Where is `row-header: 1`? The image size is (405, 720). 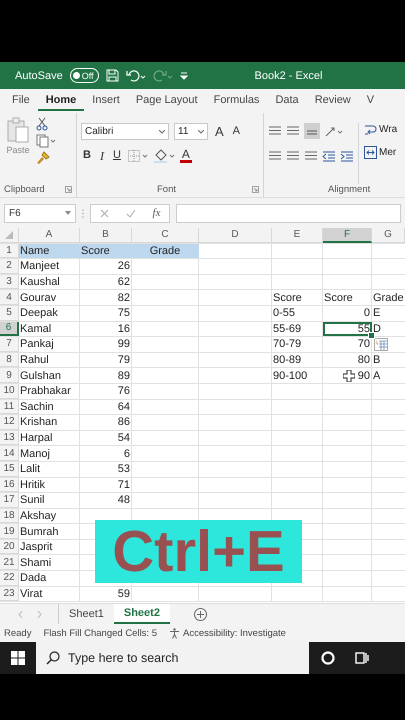
row-header: 1 is located at coordinates (9, 251).